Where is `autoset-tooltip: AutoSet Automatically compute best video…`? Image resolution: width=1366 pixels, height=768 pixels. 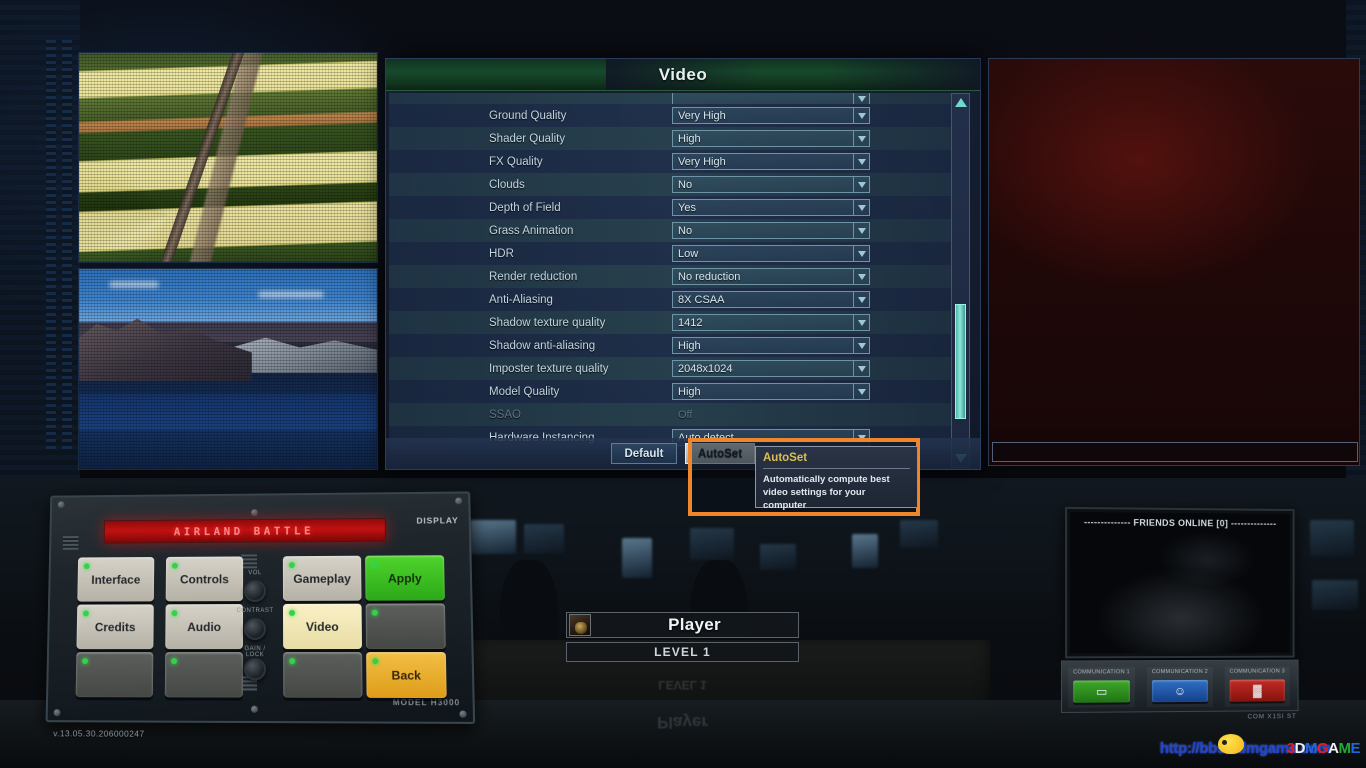 autoset-tooltip: AutoSet Automatically compute best video… is located at coordinates (836, 478).